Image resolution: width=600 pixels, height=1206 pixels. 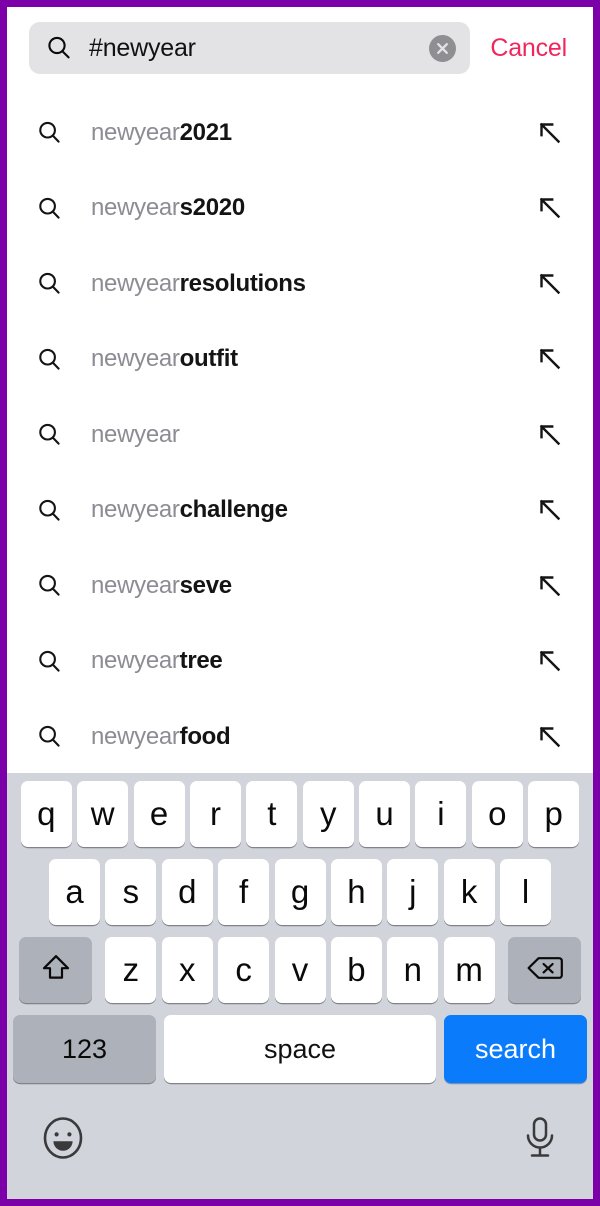 What do you see at coordinates (46, 814) in the screenshot?
I see `key-q: q` at bounding box center [46, 814].